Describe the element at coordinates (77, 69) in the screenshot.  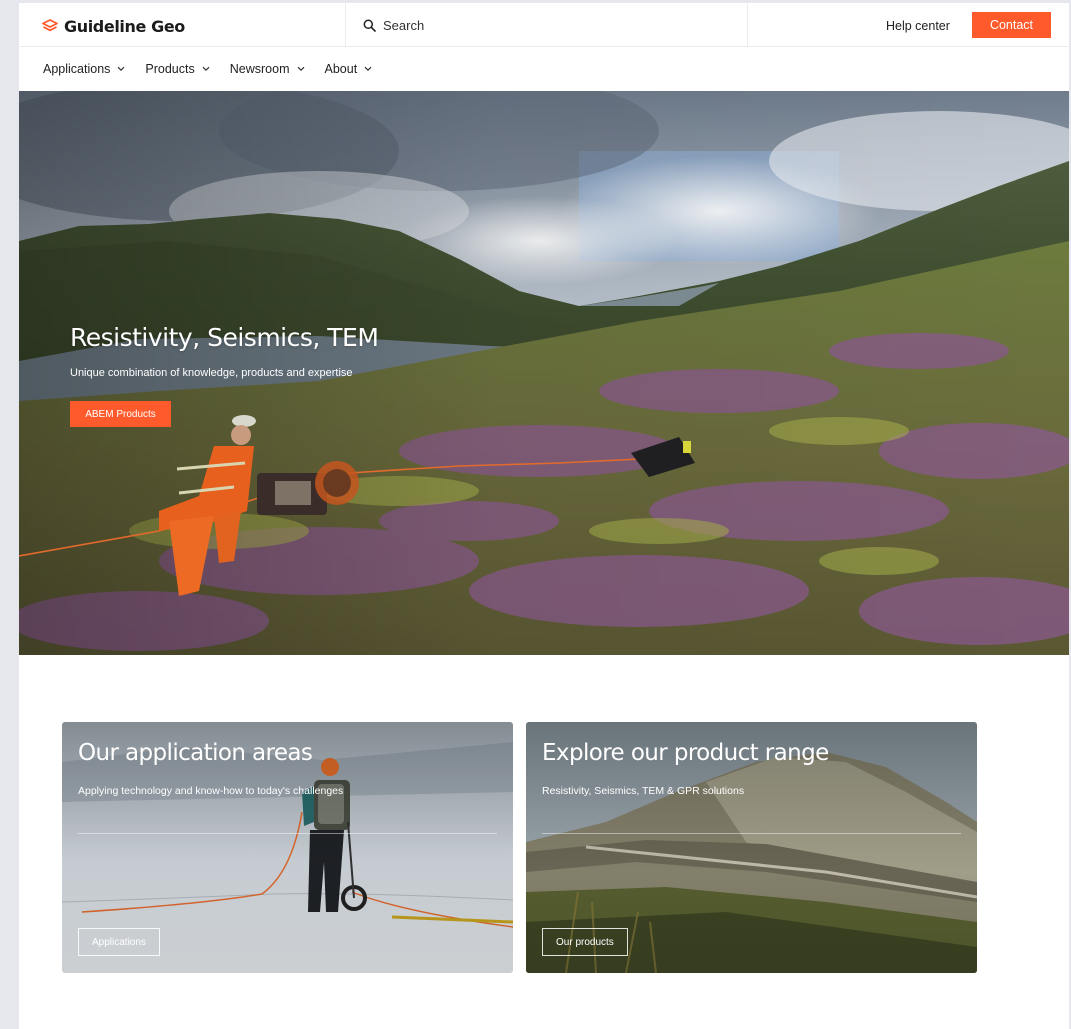
I see `nav-item-label: Applications` at that location.